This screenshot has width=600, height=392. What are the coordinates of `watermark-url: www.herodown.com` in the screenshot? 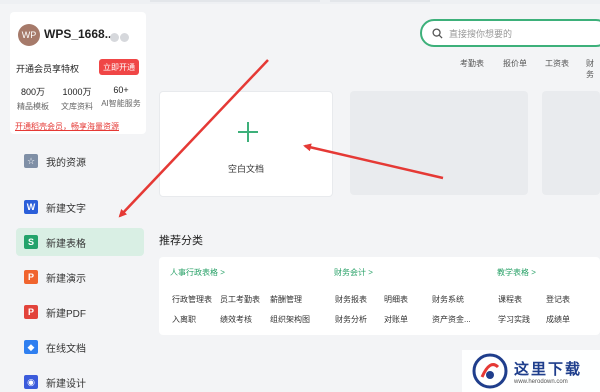 It's located at (541, 381).